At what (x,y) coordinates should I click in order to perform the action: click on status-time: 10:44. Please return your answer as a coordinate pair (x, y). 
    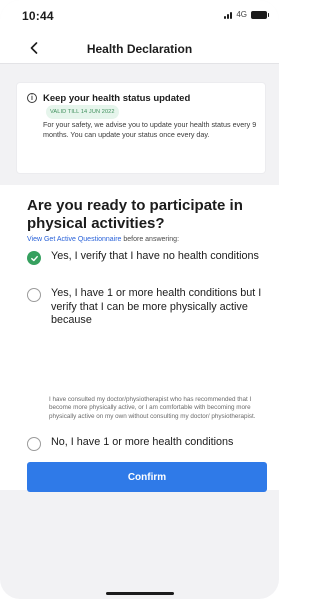
    Looking at the image, I should click on (38, 16).